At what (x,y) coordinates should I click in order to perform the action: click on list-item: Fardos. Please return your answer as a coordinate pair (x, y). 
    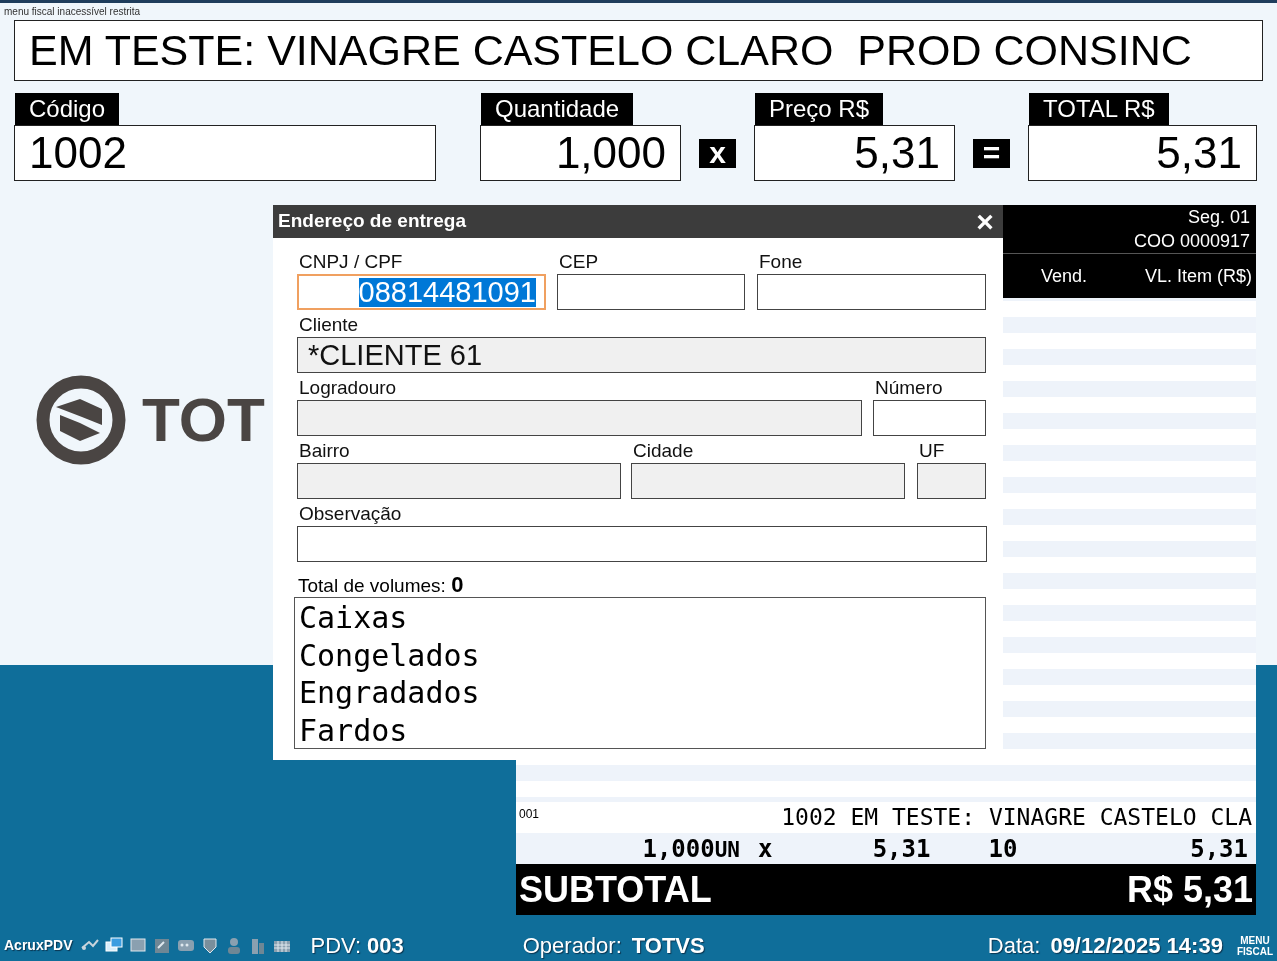
    Looking at the image, I should click on (353, 730).